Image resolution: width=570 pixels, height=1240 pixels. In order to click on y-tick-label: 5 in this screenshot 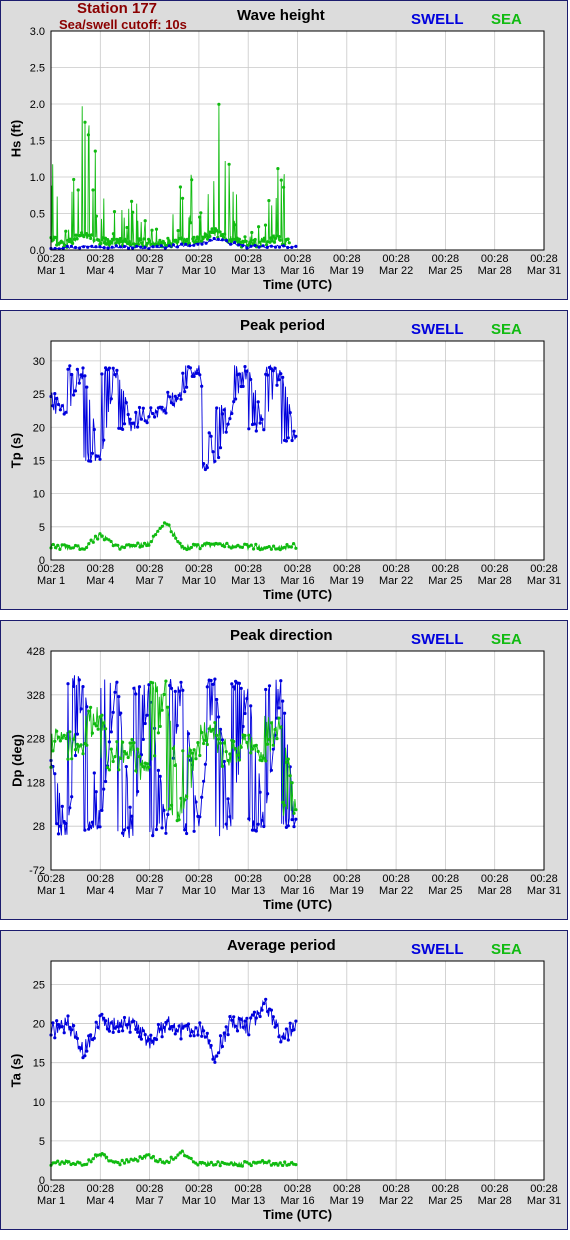, I will do `click(42, 528)`.